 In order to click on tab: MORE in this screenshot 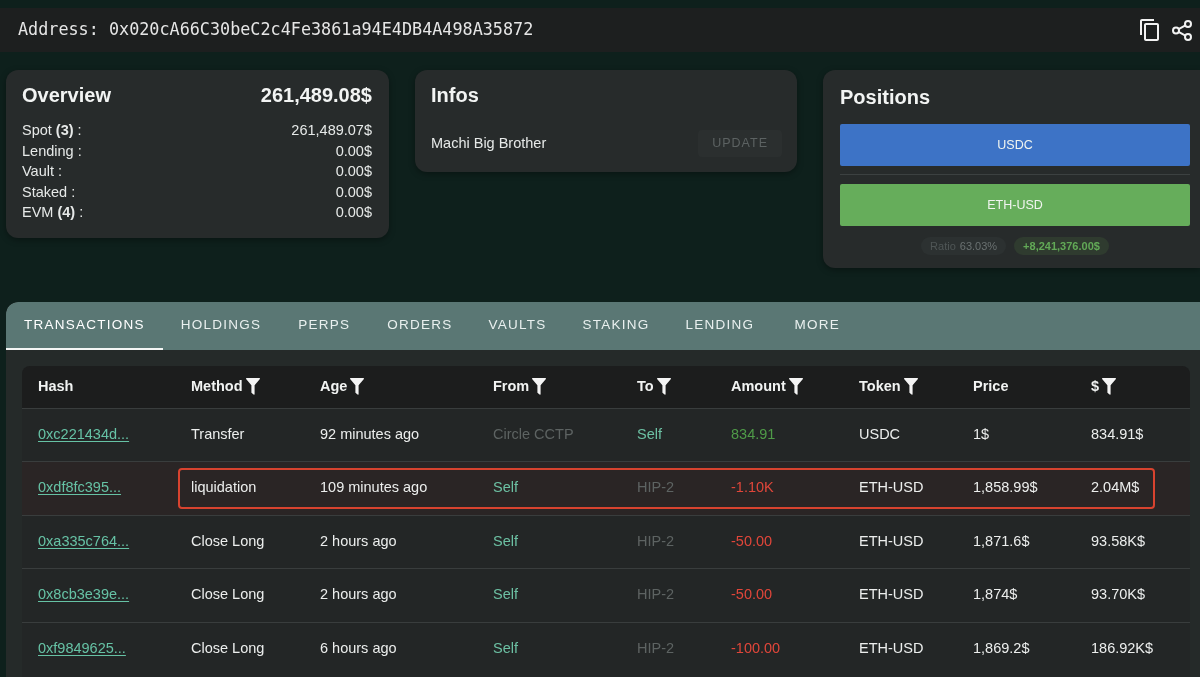, I will do `click(817, 326)`.